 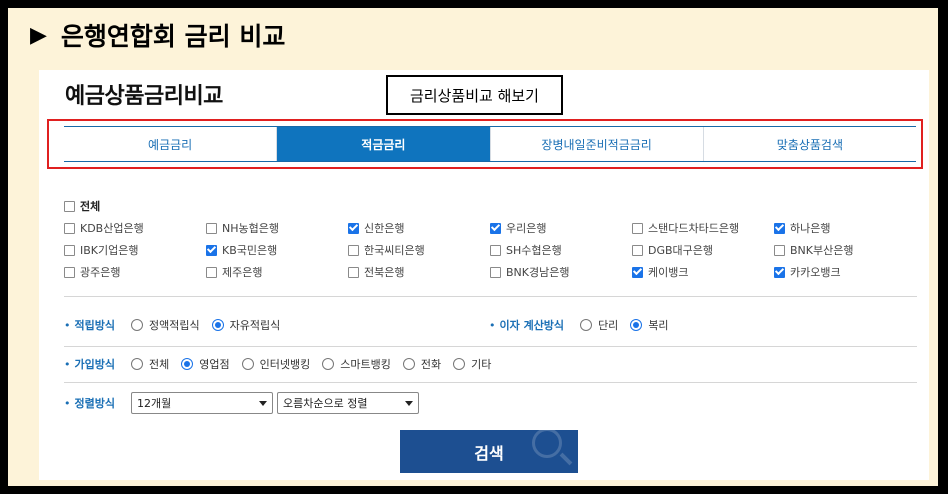 I want to click on bank-option: 스탠다드차타드은행, so click(x=685, y=228).